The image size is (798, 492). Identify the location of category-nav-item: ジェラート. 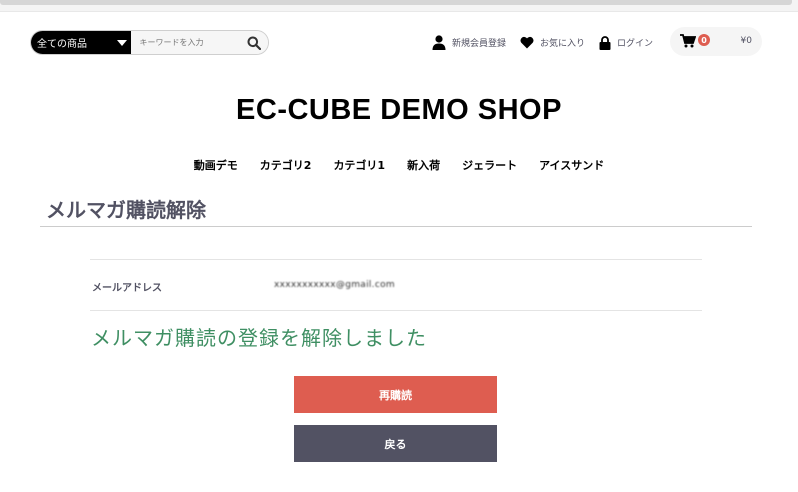
(489, 165).